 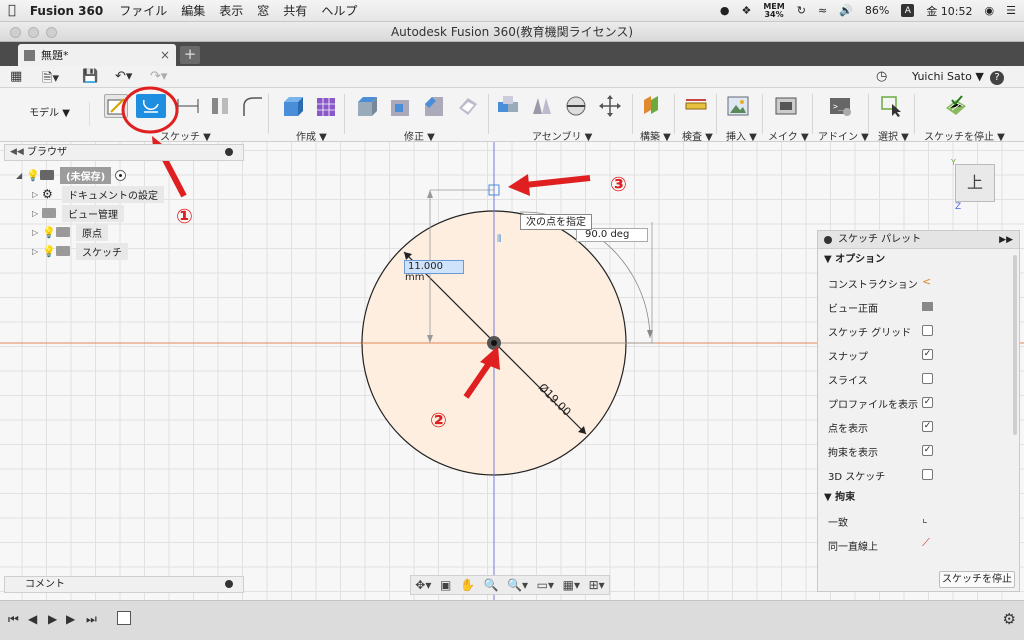 What do you see at coordinates (468, 106) in the screenshot?
I see `shell-icon` at bounding box center [468, 106].